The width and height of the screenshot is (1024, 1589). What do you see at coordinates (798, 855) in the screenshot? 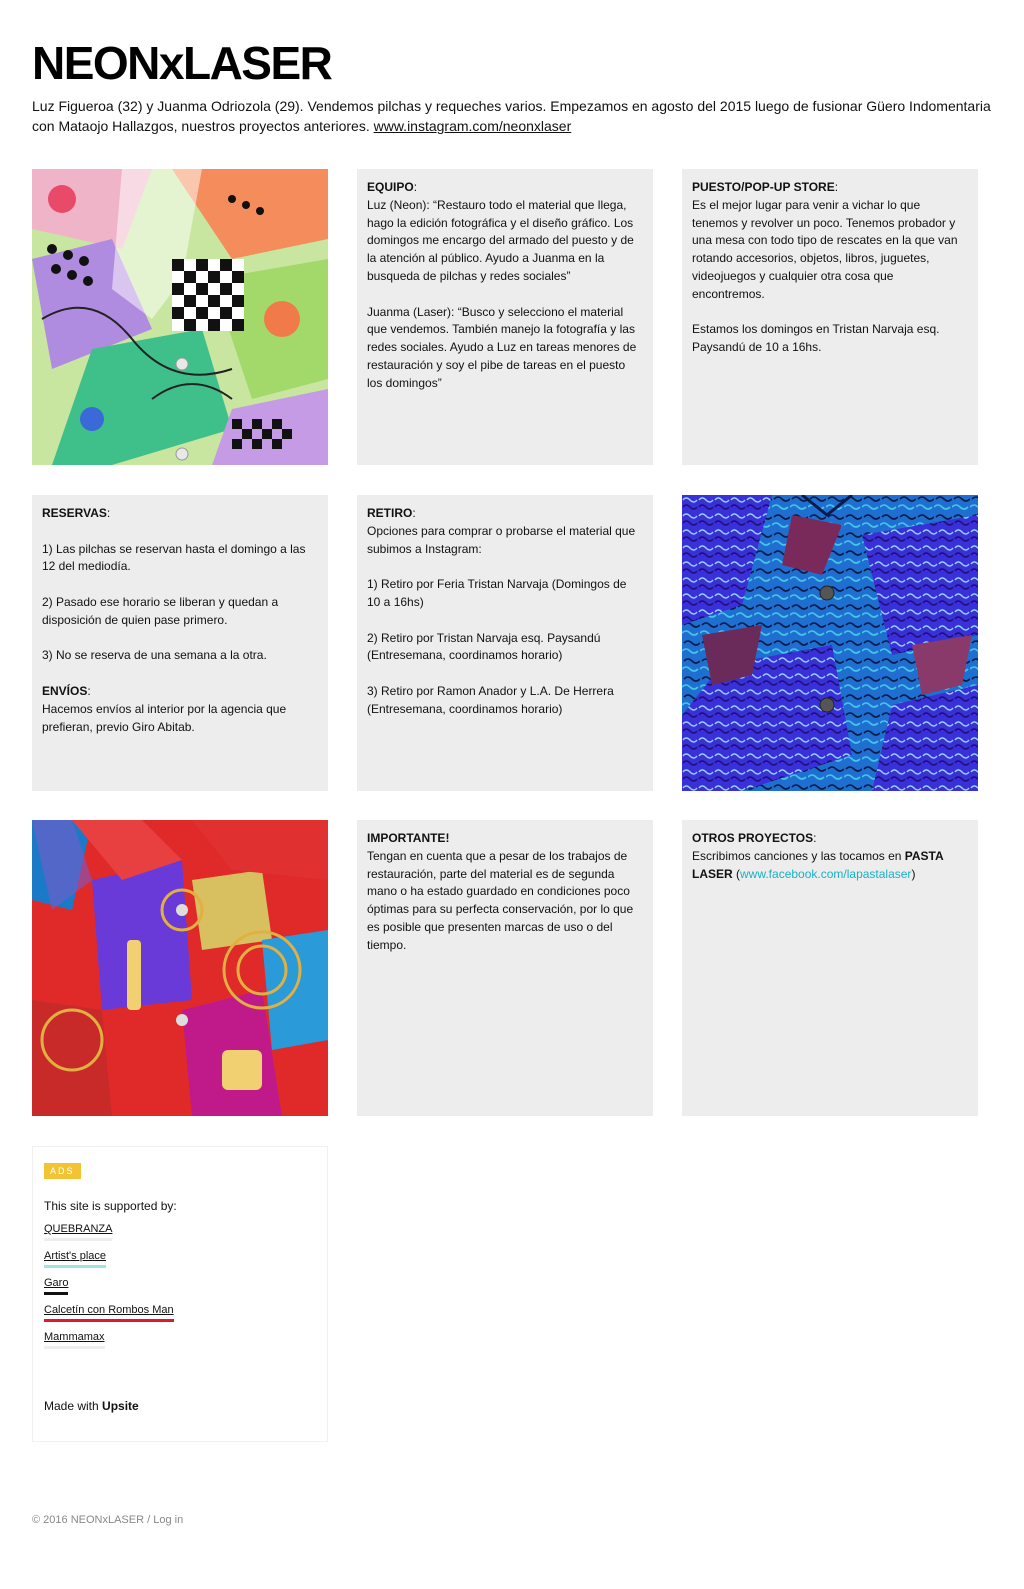
I see `otros-text-before: Escribimos canciones y las tocamos en` at bounding box center [798, 855].